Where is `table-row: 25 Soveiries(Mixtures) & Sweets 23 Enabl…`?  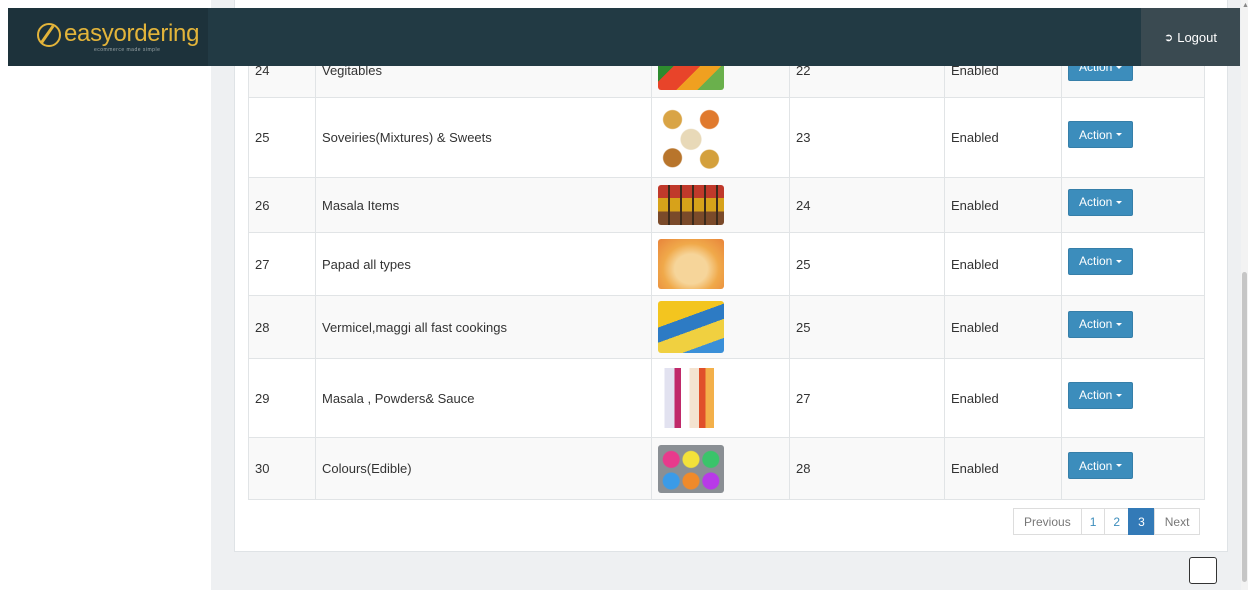 table-row: 25 Soveiries(Mixtures) & Sweets 23 Enabl… is located at coordinates (726, 137).